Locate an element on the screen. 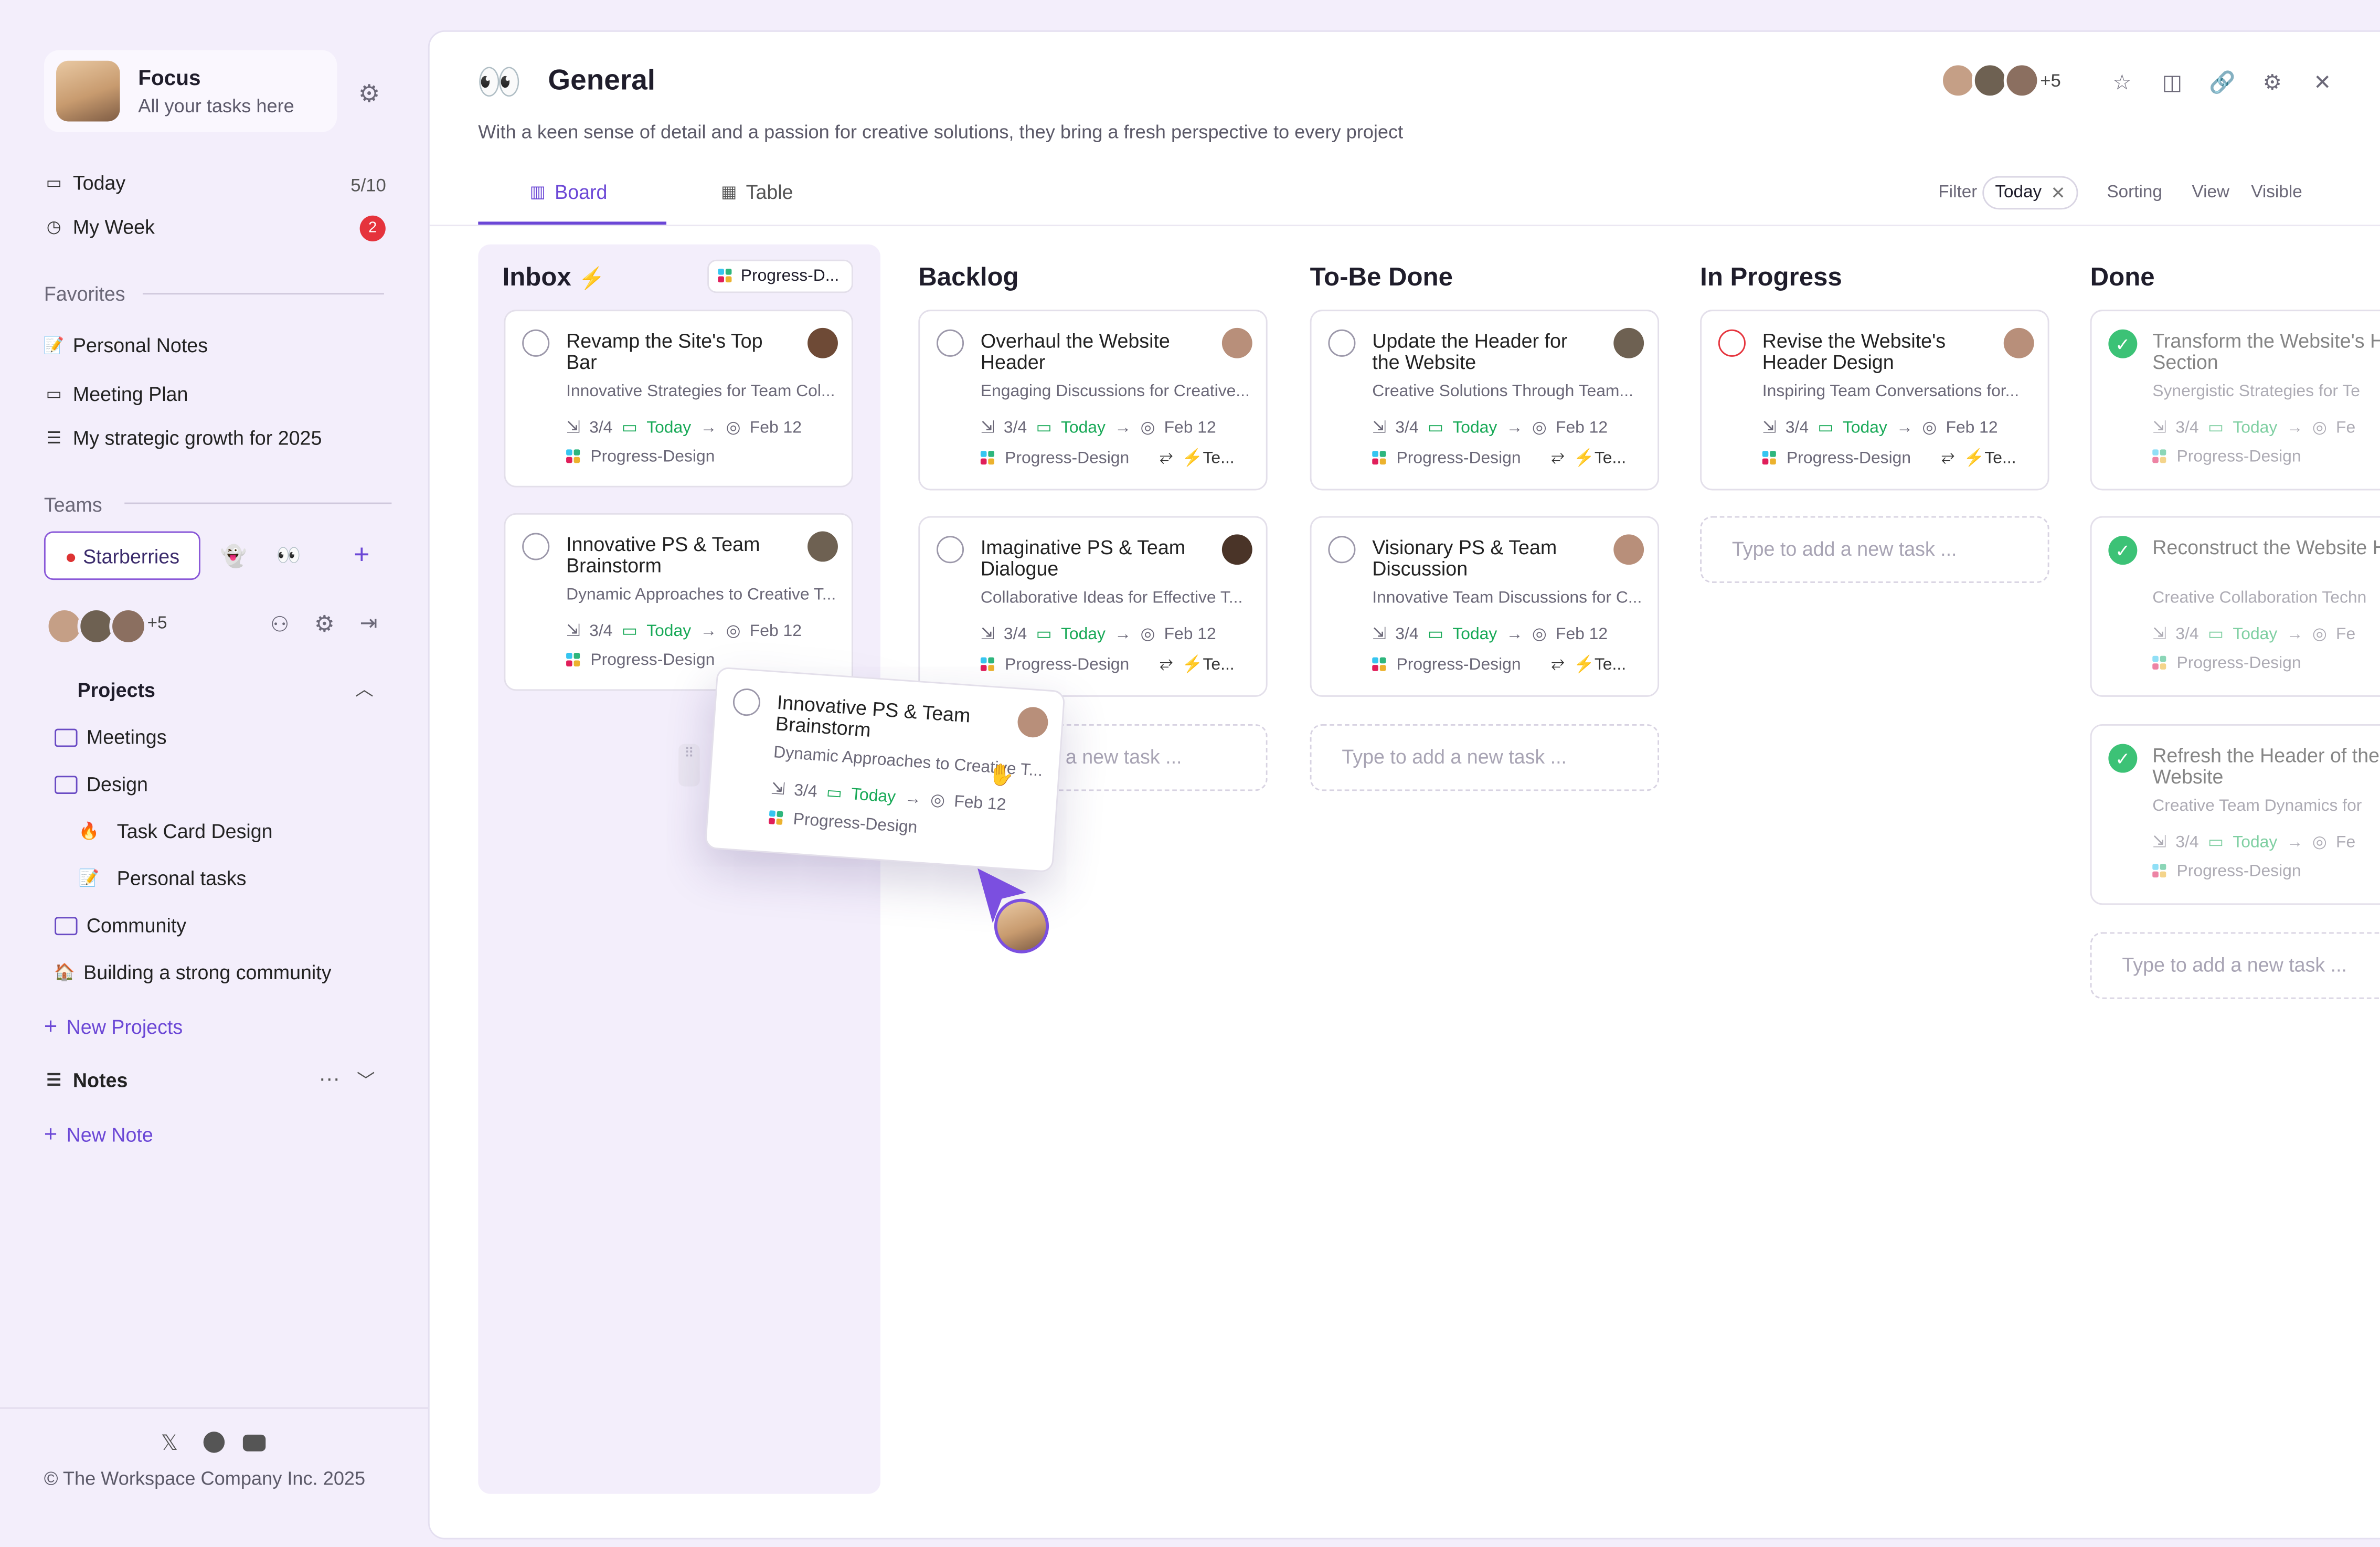  favorite-item: ☰ My strategic growth for 2025 is located at coordinates (183, 438).